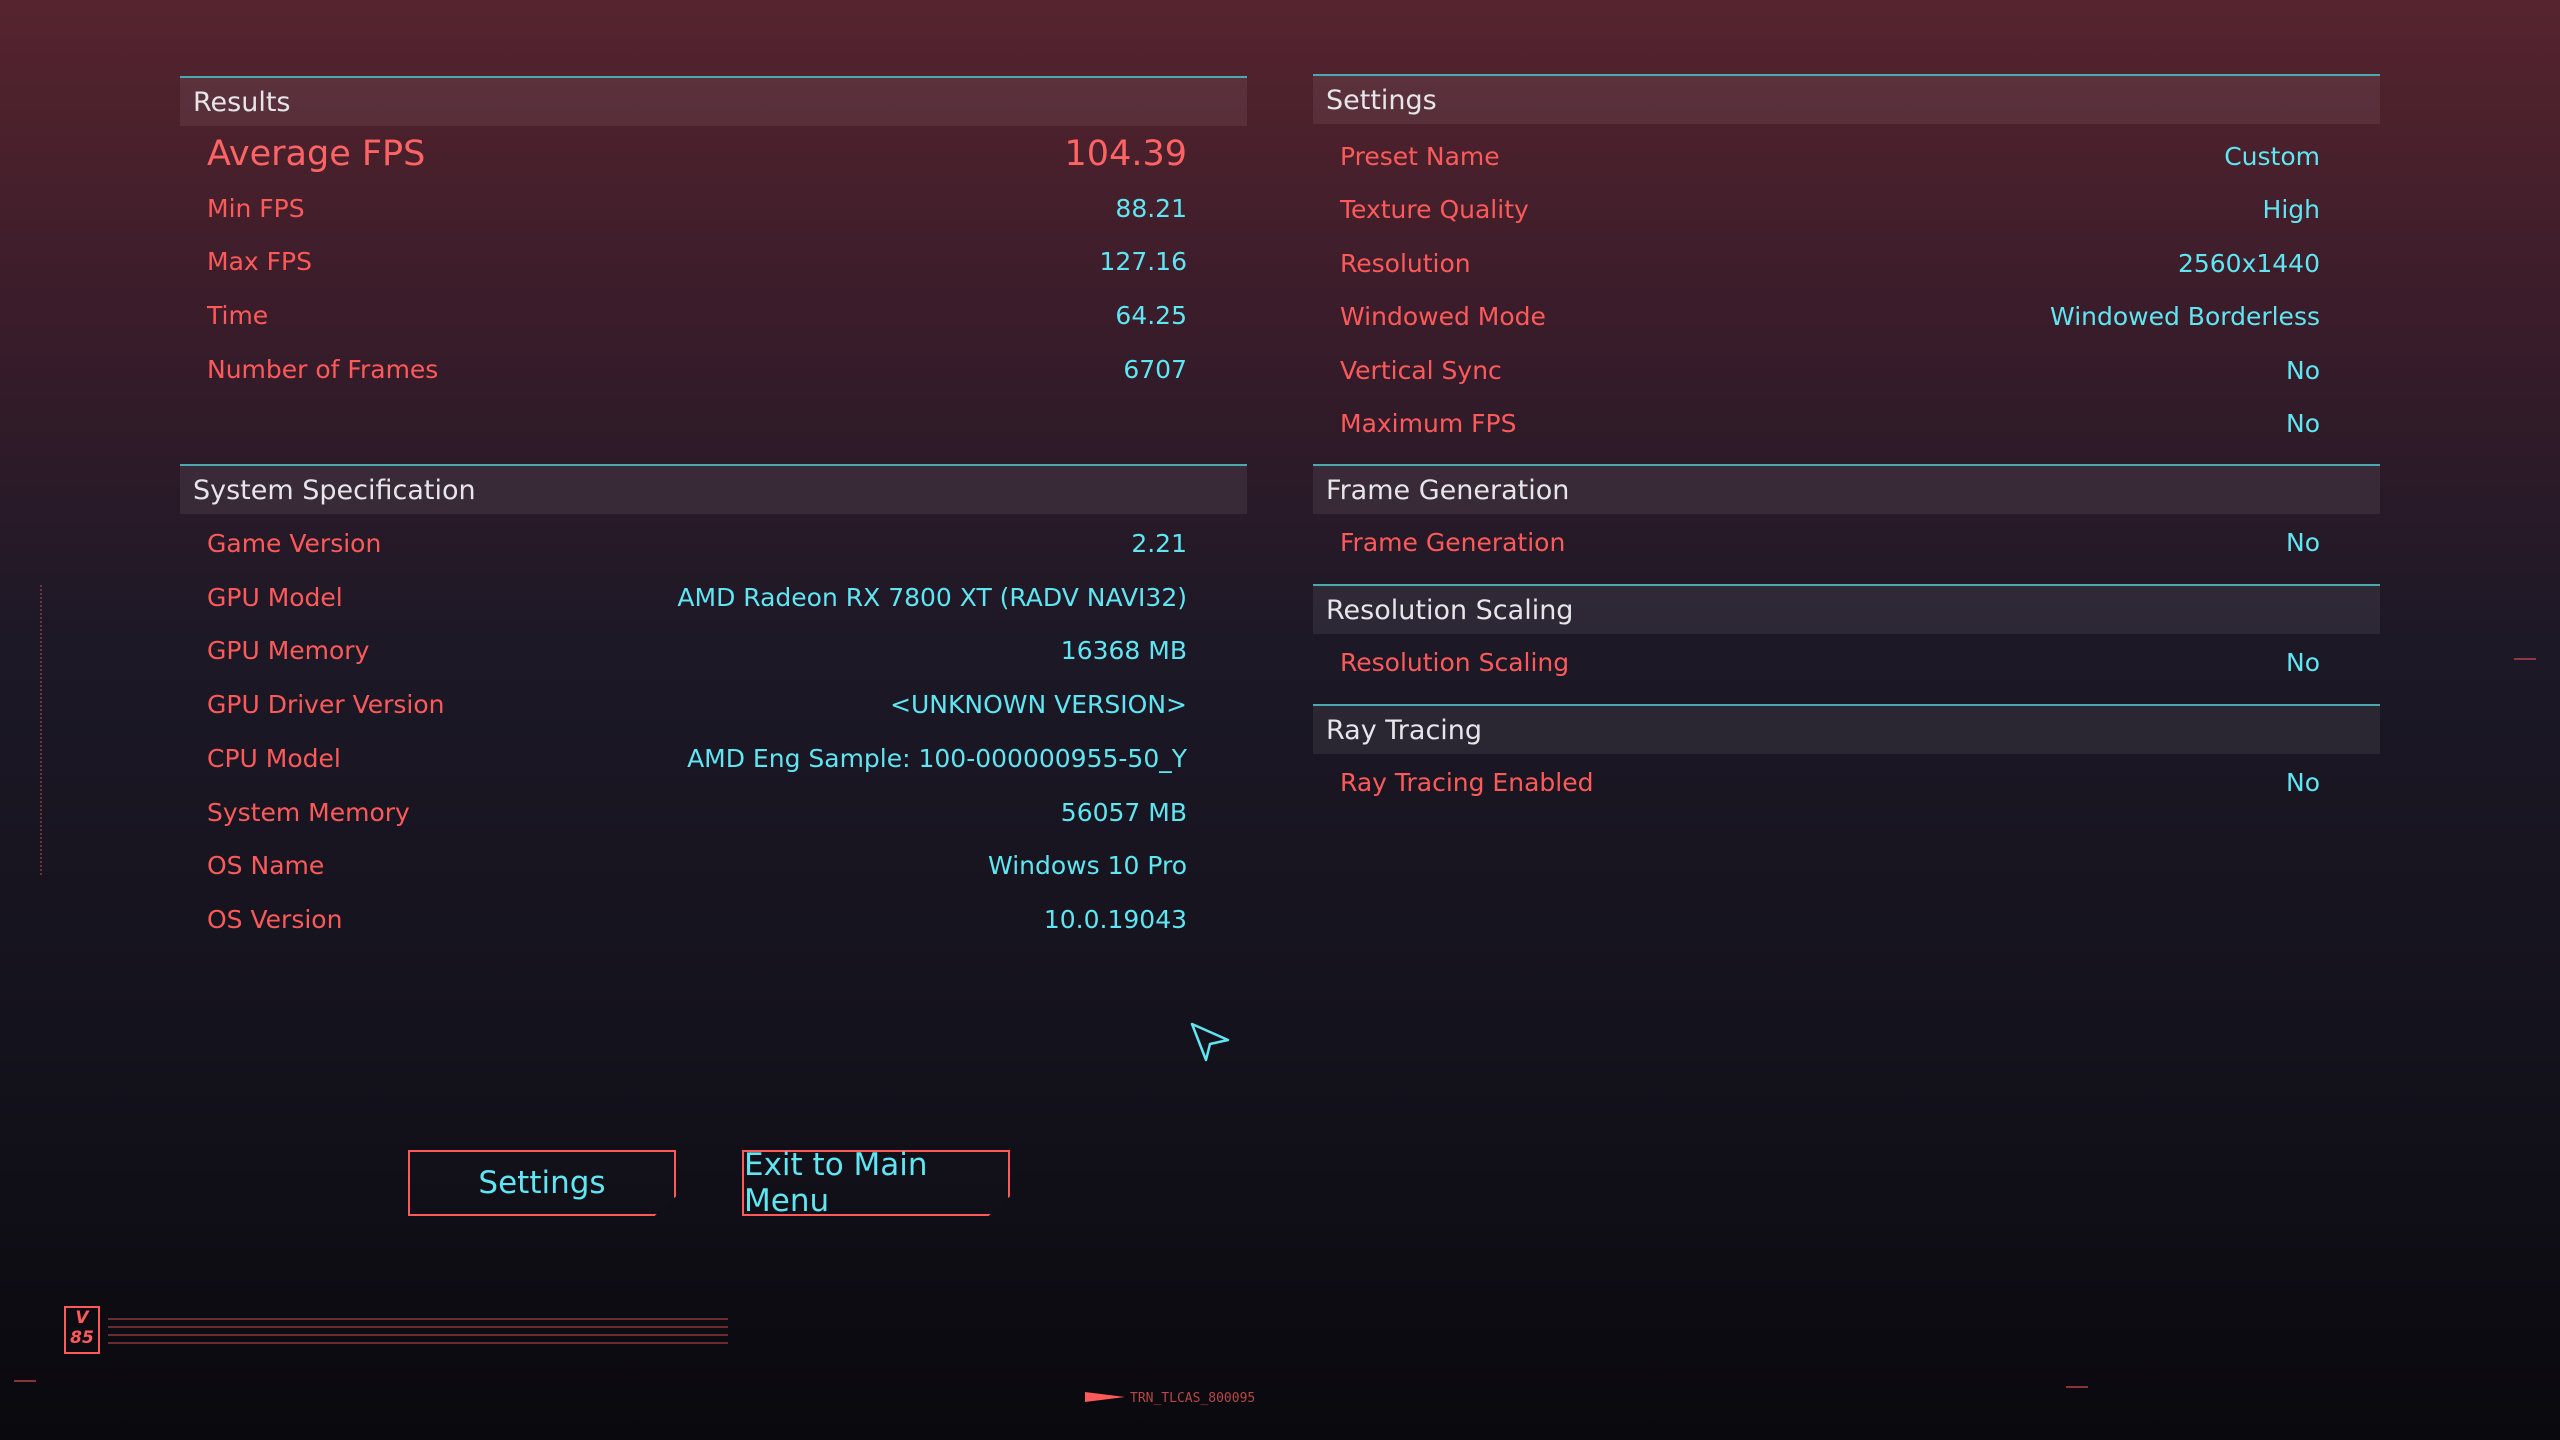 The image size is (2560, 1440). What do you see at coordinates (294, 543) in the screenshot?
I see `row-label: Game Version` at bounding box center [294, 543].